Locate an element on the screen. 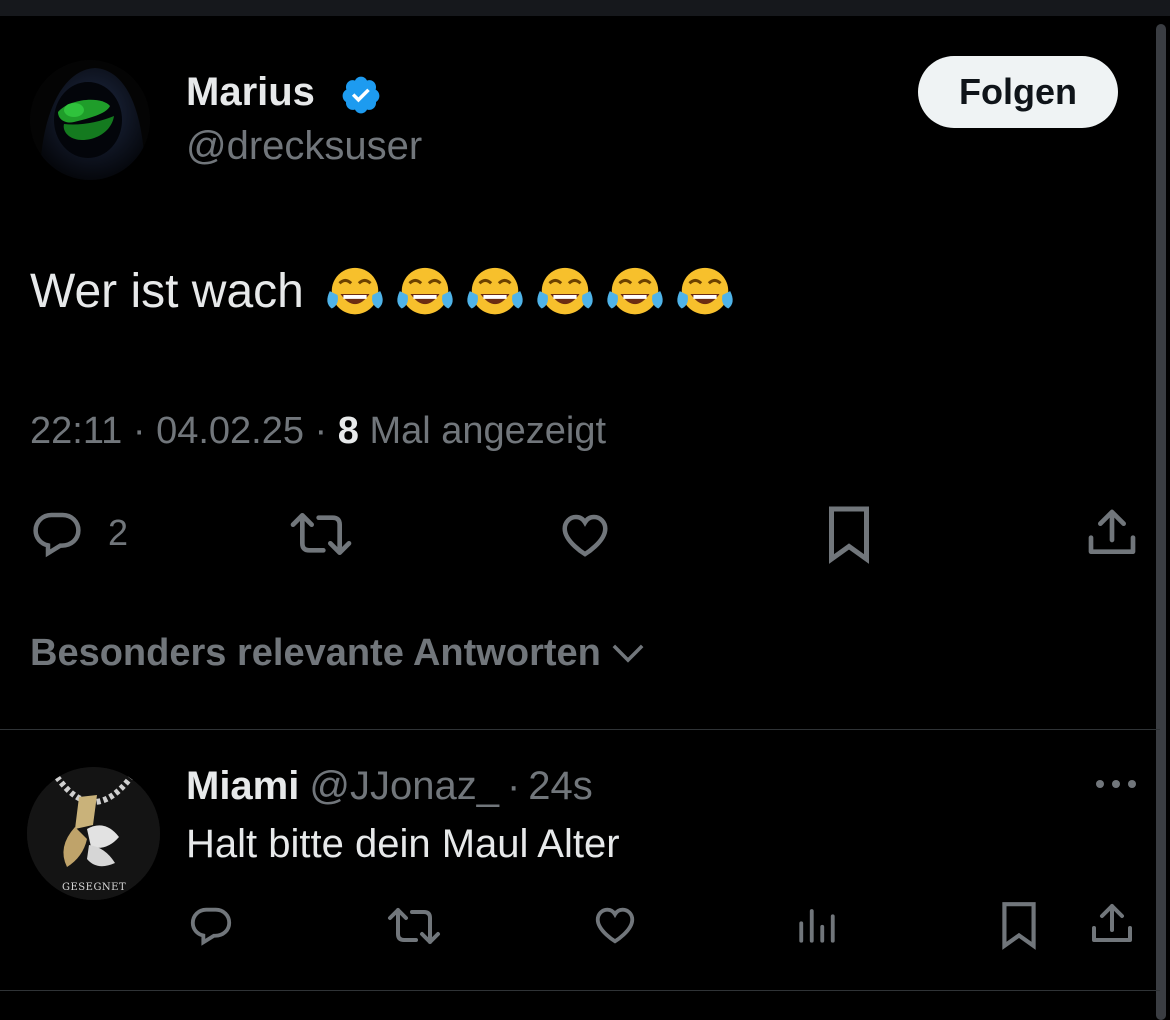 Image resolution: width=1170 pixels, height=1020 pixels. avatar-caption: GESEGNET is located at coordinates (94, 887).